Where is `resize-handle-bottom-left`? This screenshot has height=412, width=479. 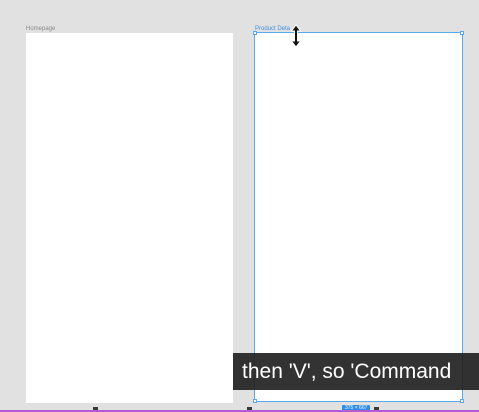 resize-handle-bottom-left is located at coordinates (255, 401).